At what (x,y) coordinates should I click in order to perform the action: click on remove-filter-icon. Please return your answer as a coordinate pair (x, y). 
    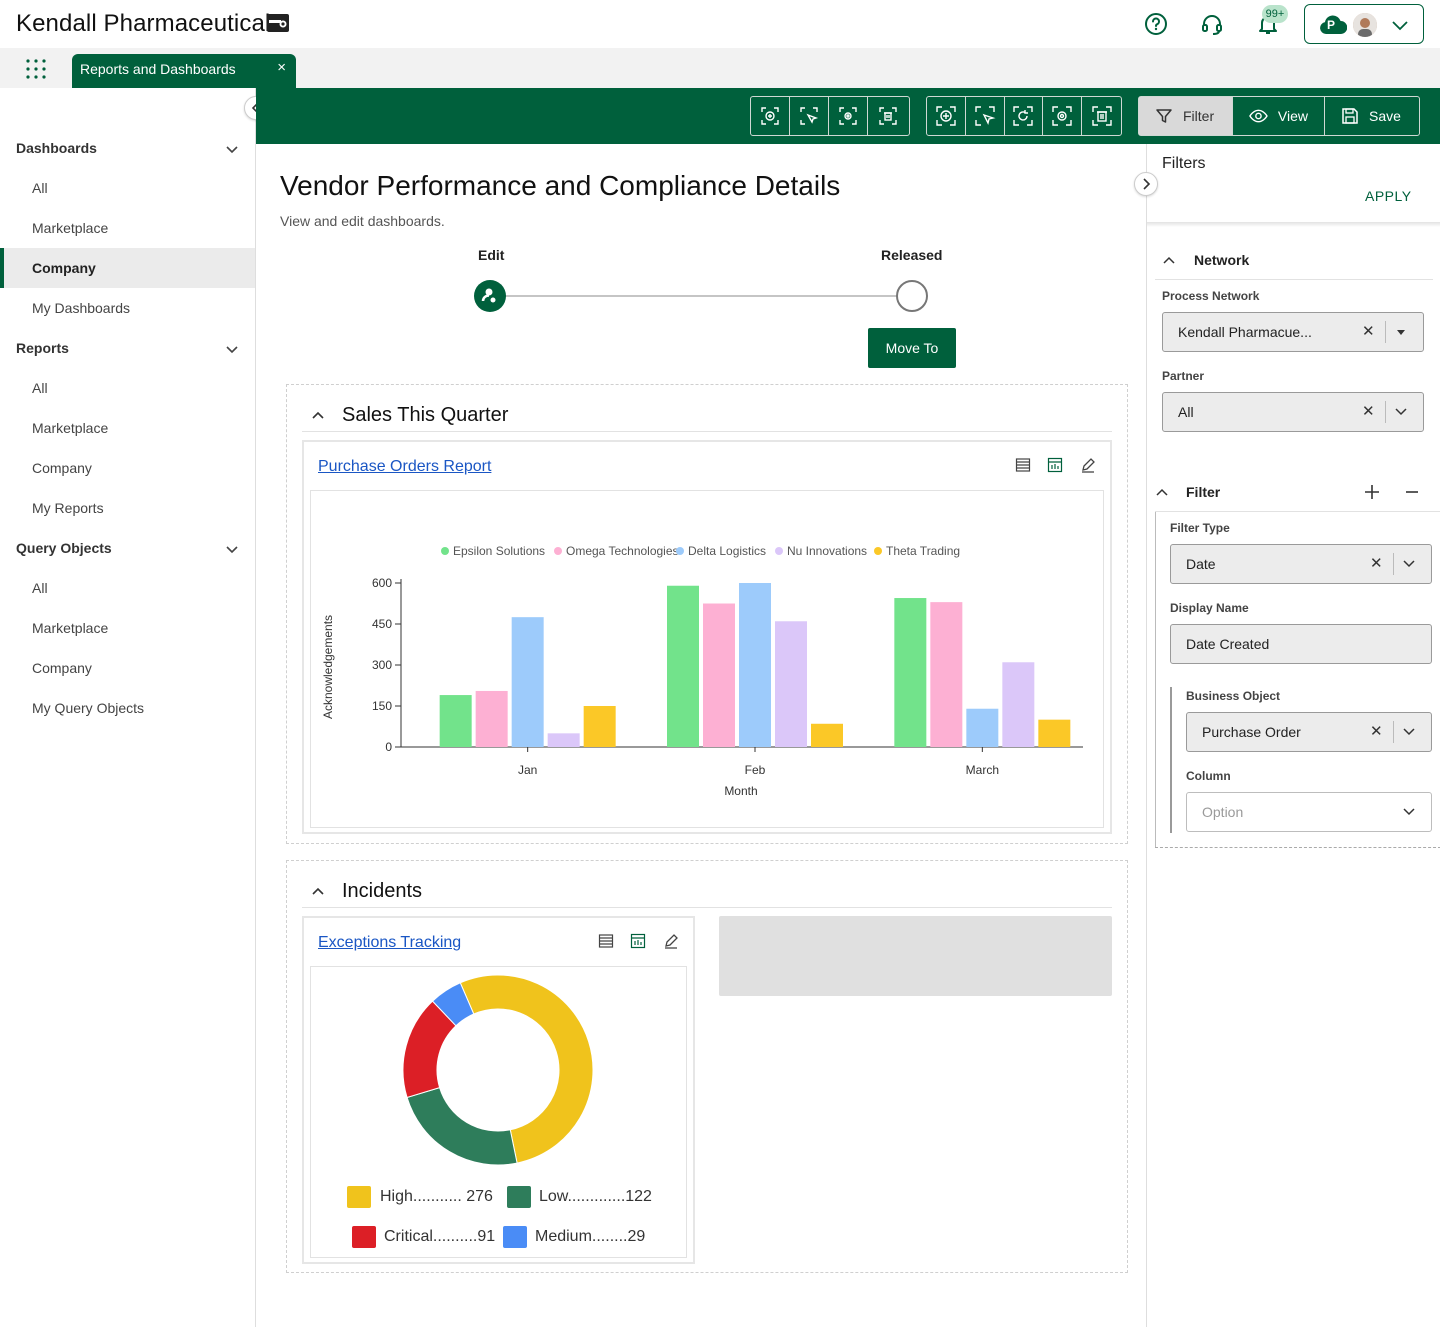
    Looking at the image, I should click on (1412, 492).